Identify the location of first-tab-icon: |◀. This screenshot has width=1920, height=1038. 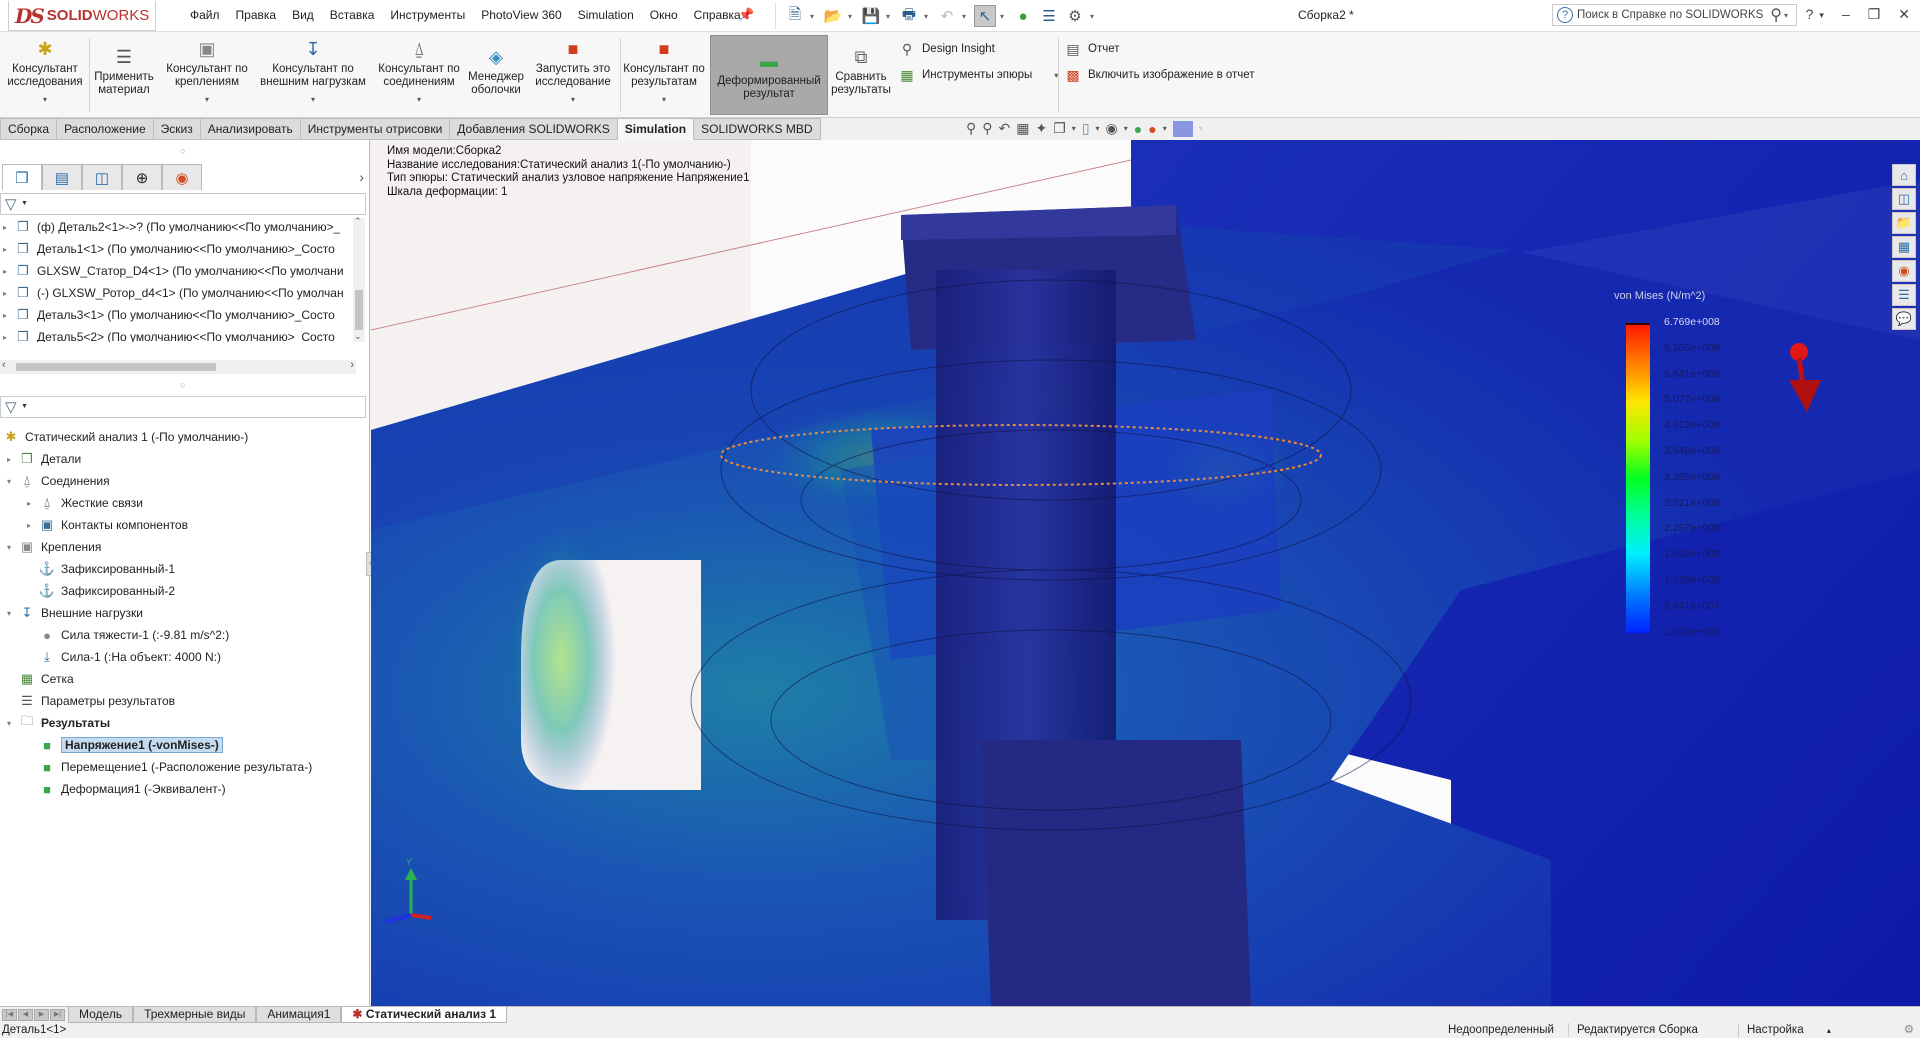
(9, 1015).